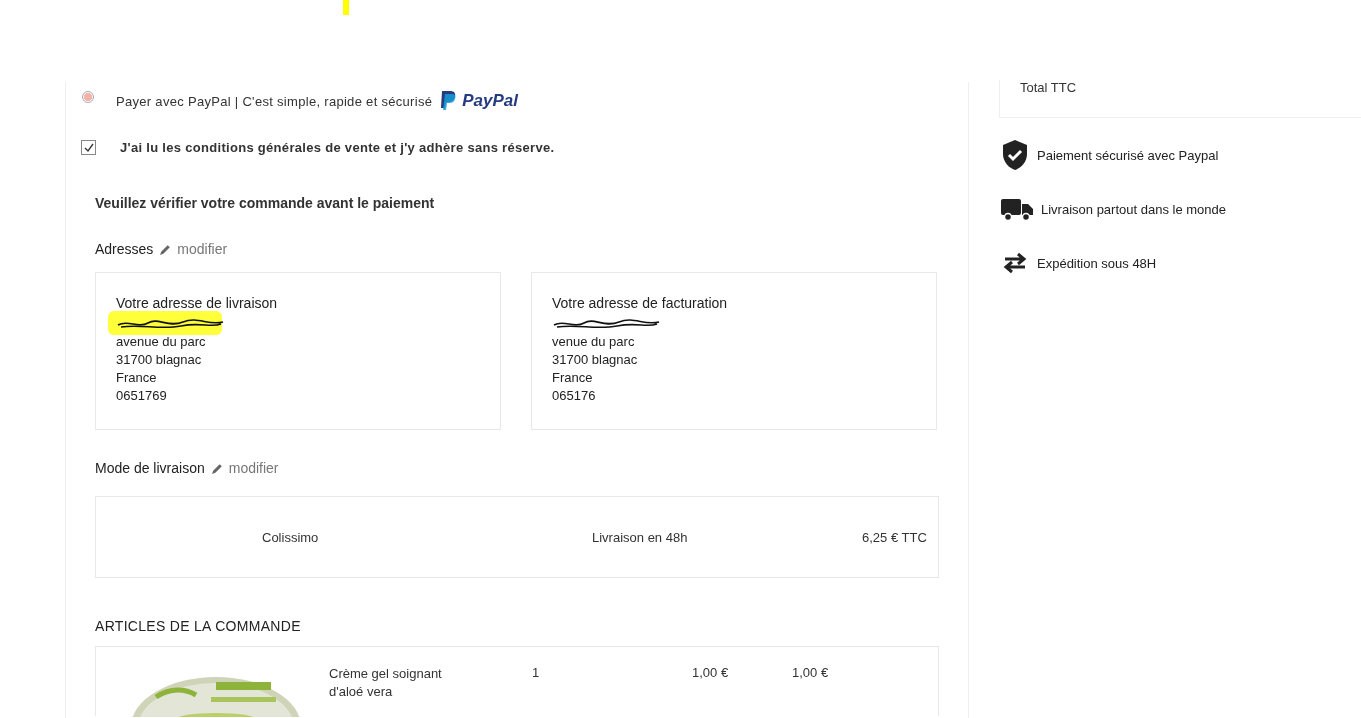 Image resolution: width=1361 pixels, height=718 pixels. I want to click on shield-check-icon, so click(1015, 155).